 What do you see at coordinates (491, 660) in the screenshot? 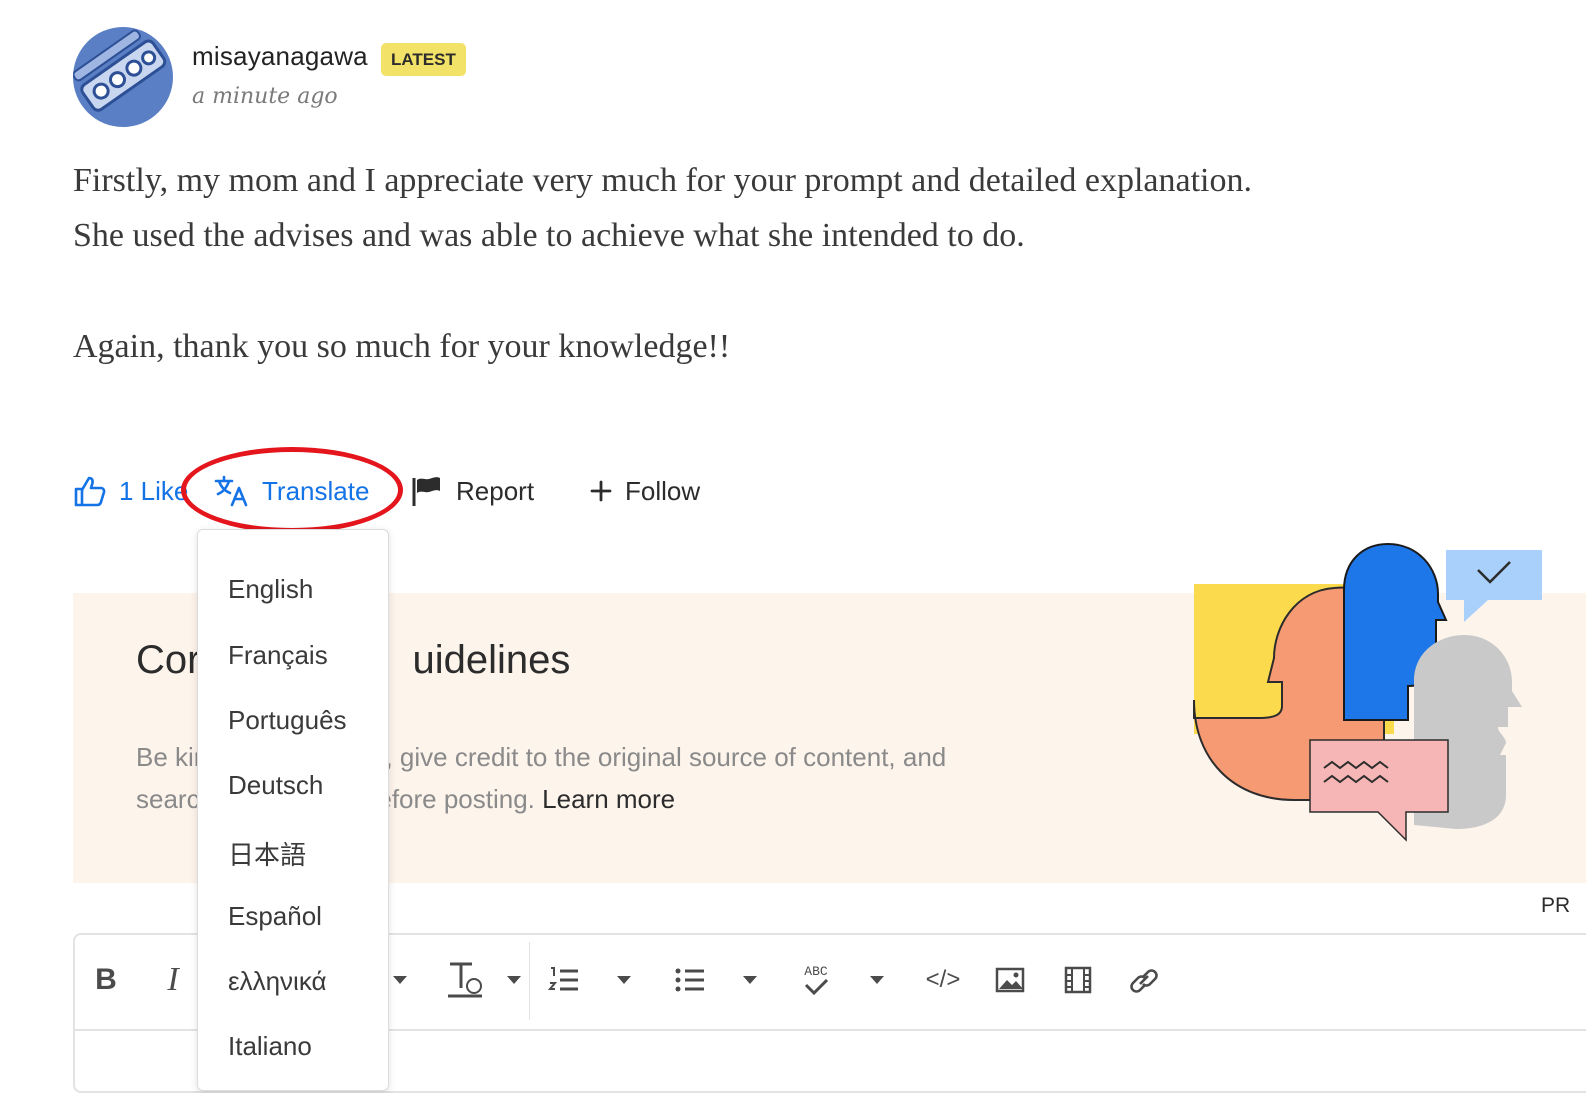
I see `guidelines-title-part: uidelines` at bounding box center [491, 660].